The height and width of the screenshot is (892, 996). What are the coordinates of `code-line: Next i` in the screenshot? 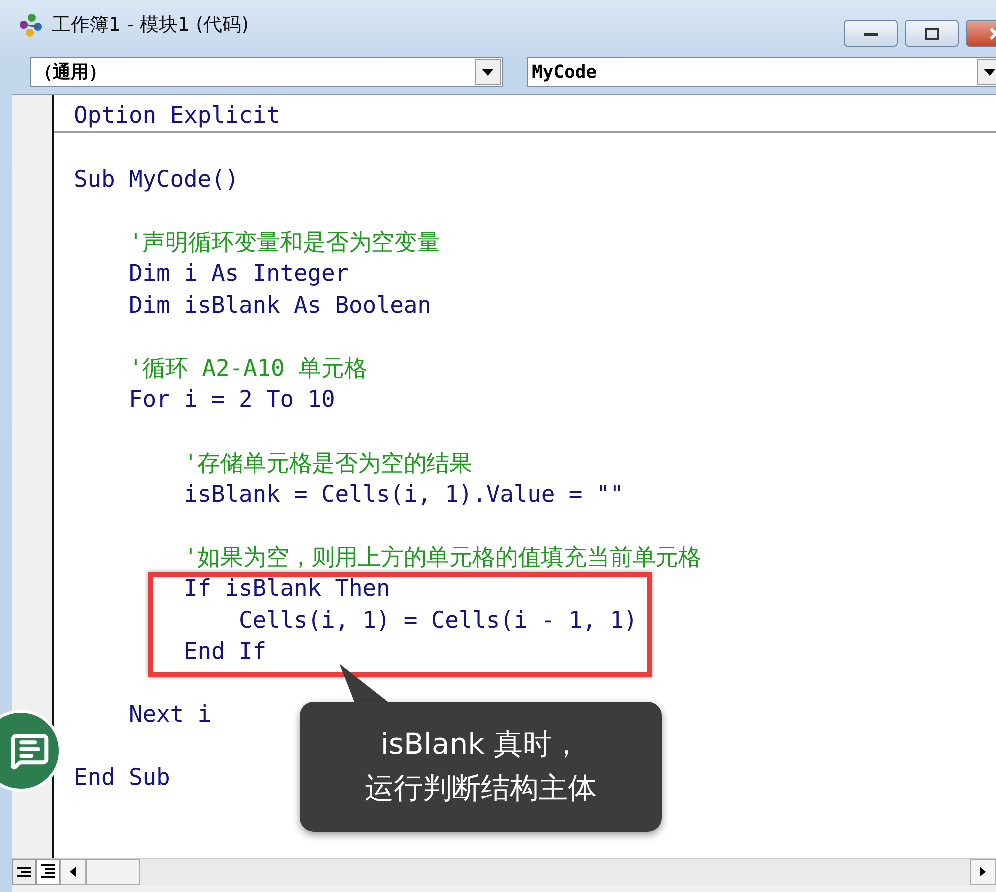 It's located at (170, 715).